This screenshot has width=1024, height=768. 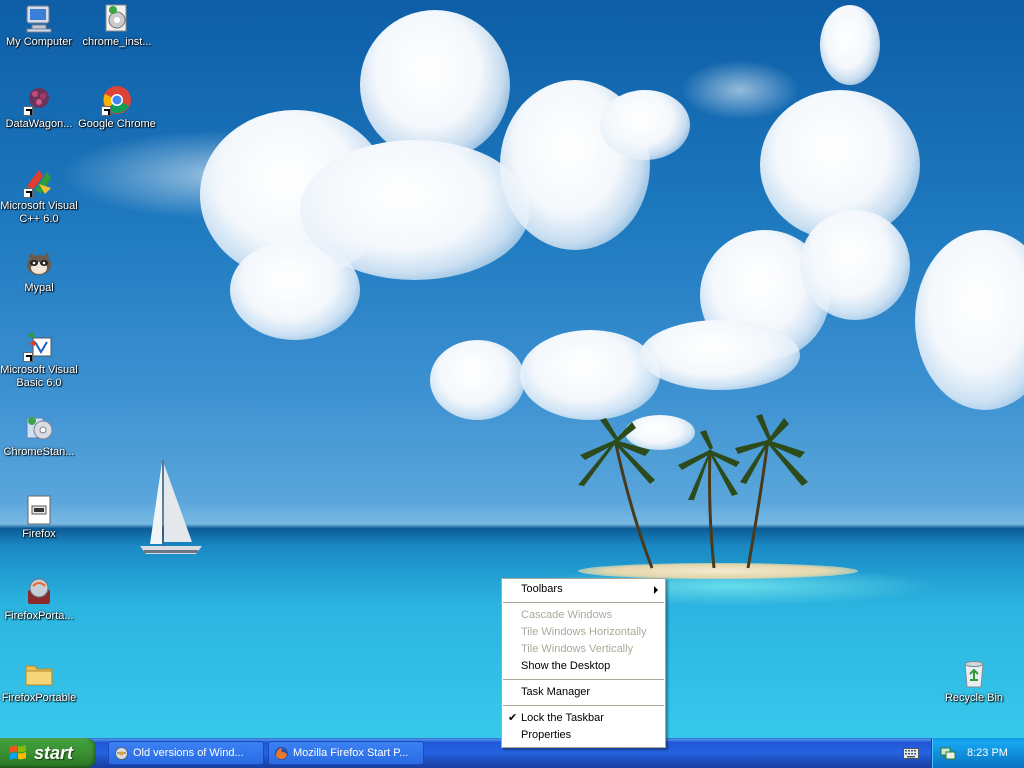 What do you see at coordinates (117, 124) in the screenshot?
I see `desktop-icon-label: Google Chrome` at bounding box center [117, 124].